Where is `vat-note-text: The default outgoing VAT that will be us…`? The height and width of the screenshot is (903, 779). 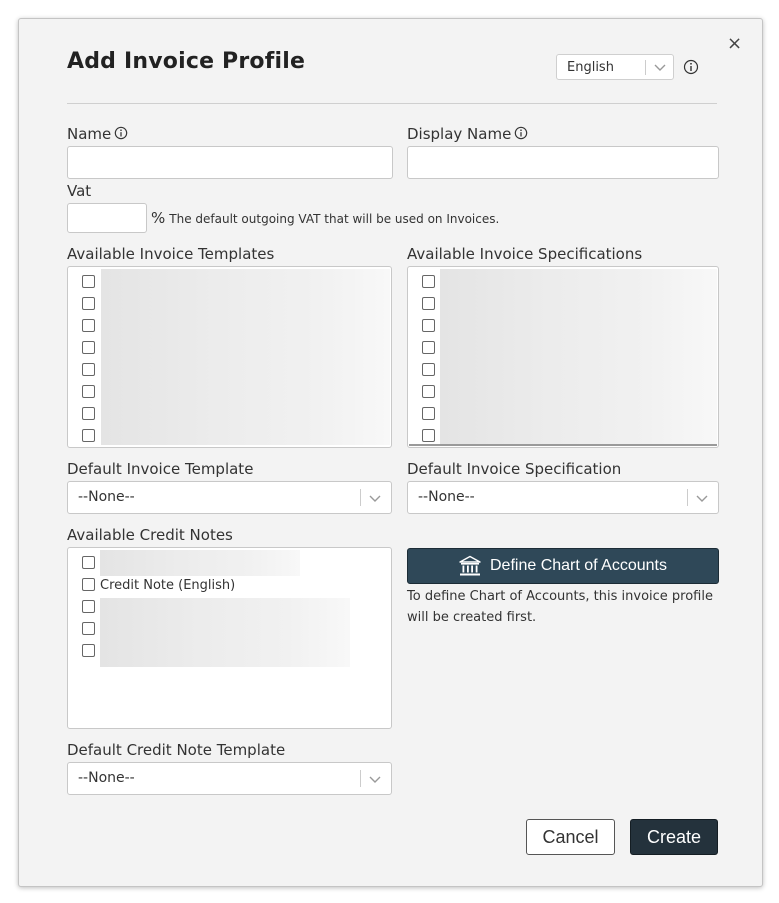
vat-note-text: The default outgoing VAT that will be us… is located at coordinates (334, 219).